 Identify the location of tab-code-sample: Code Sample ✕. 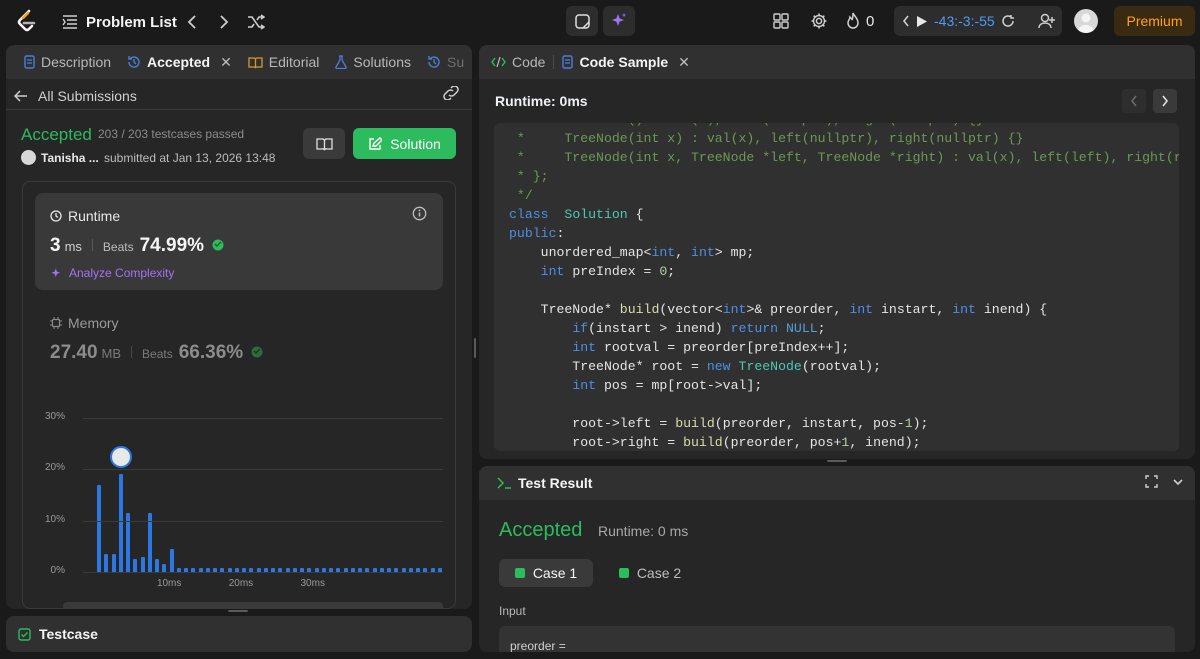
(625, 62).